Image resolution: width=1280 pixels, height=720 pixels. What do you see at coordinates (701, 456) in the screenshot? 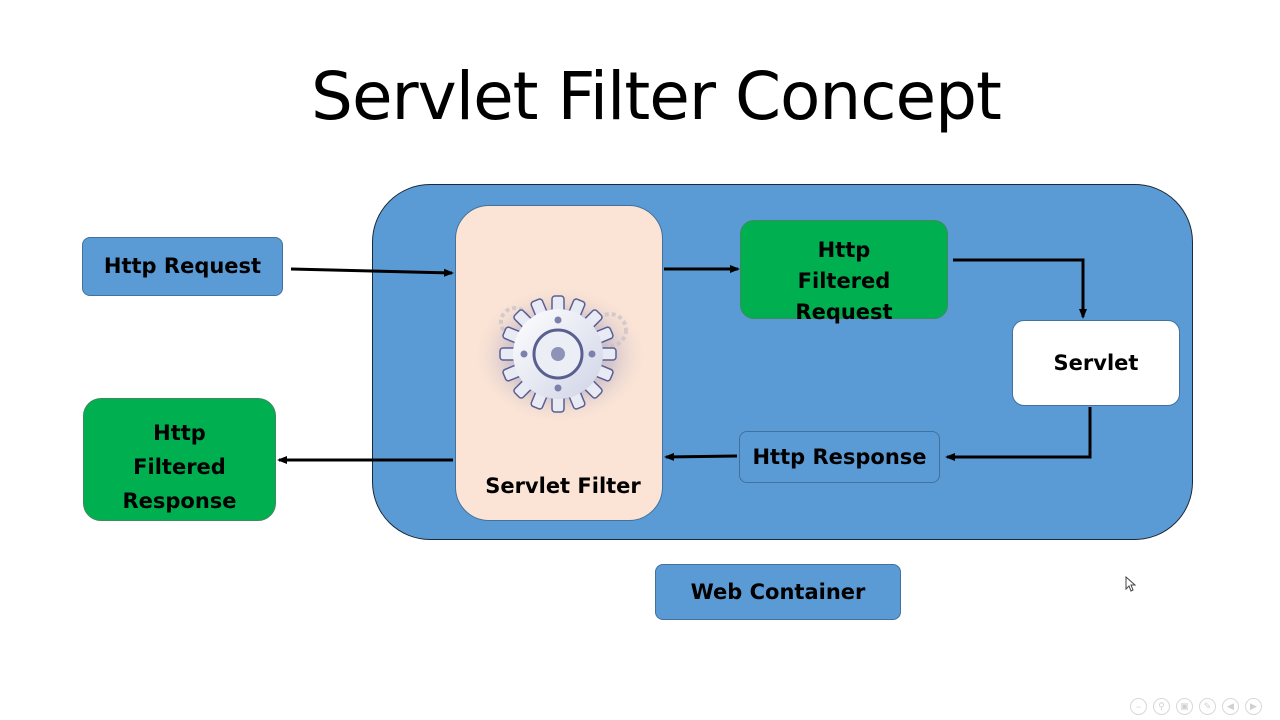
I see `arrow-response-to-filter` at bounding box center [701, 456].